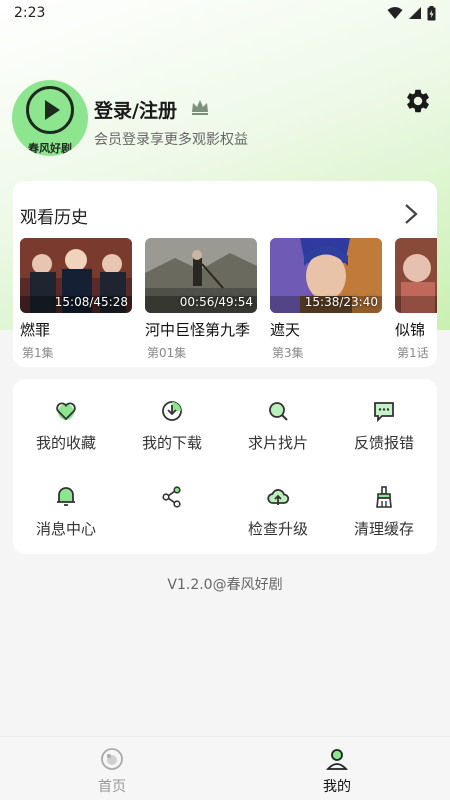 The width and height of the screenshot is (450, 800). Describe the element at coordinates (35, 330) in the screenshot. I see `history-item-title: 燃罪` at that location.